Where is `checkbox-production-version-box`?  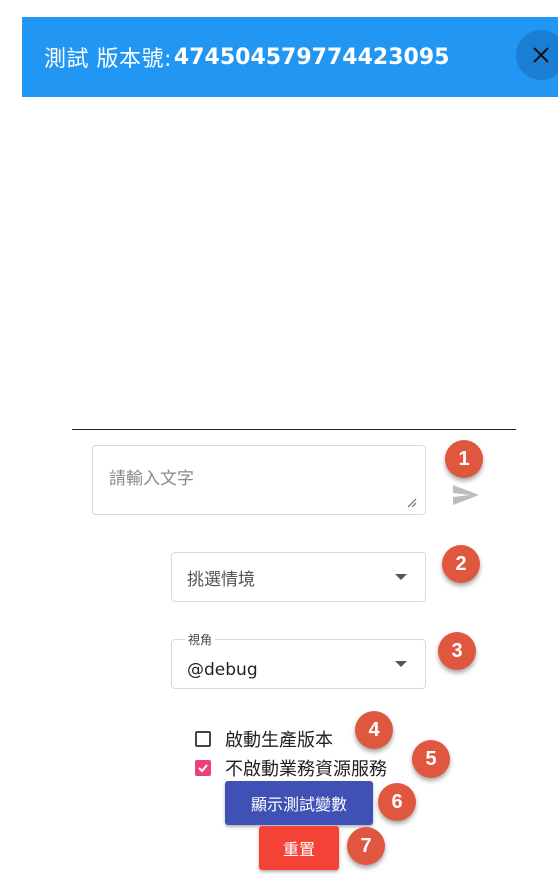
checkbox-production-version-box is located at coordinates (203, 739).